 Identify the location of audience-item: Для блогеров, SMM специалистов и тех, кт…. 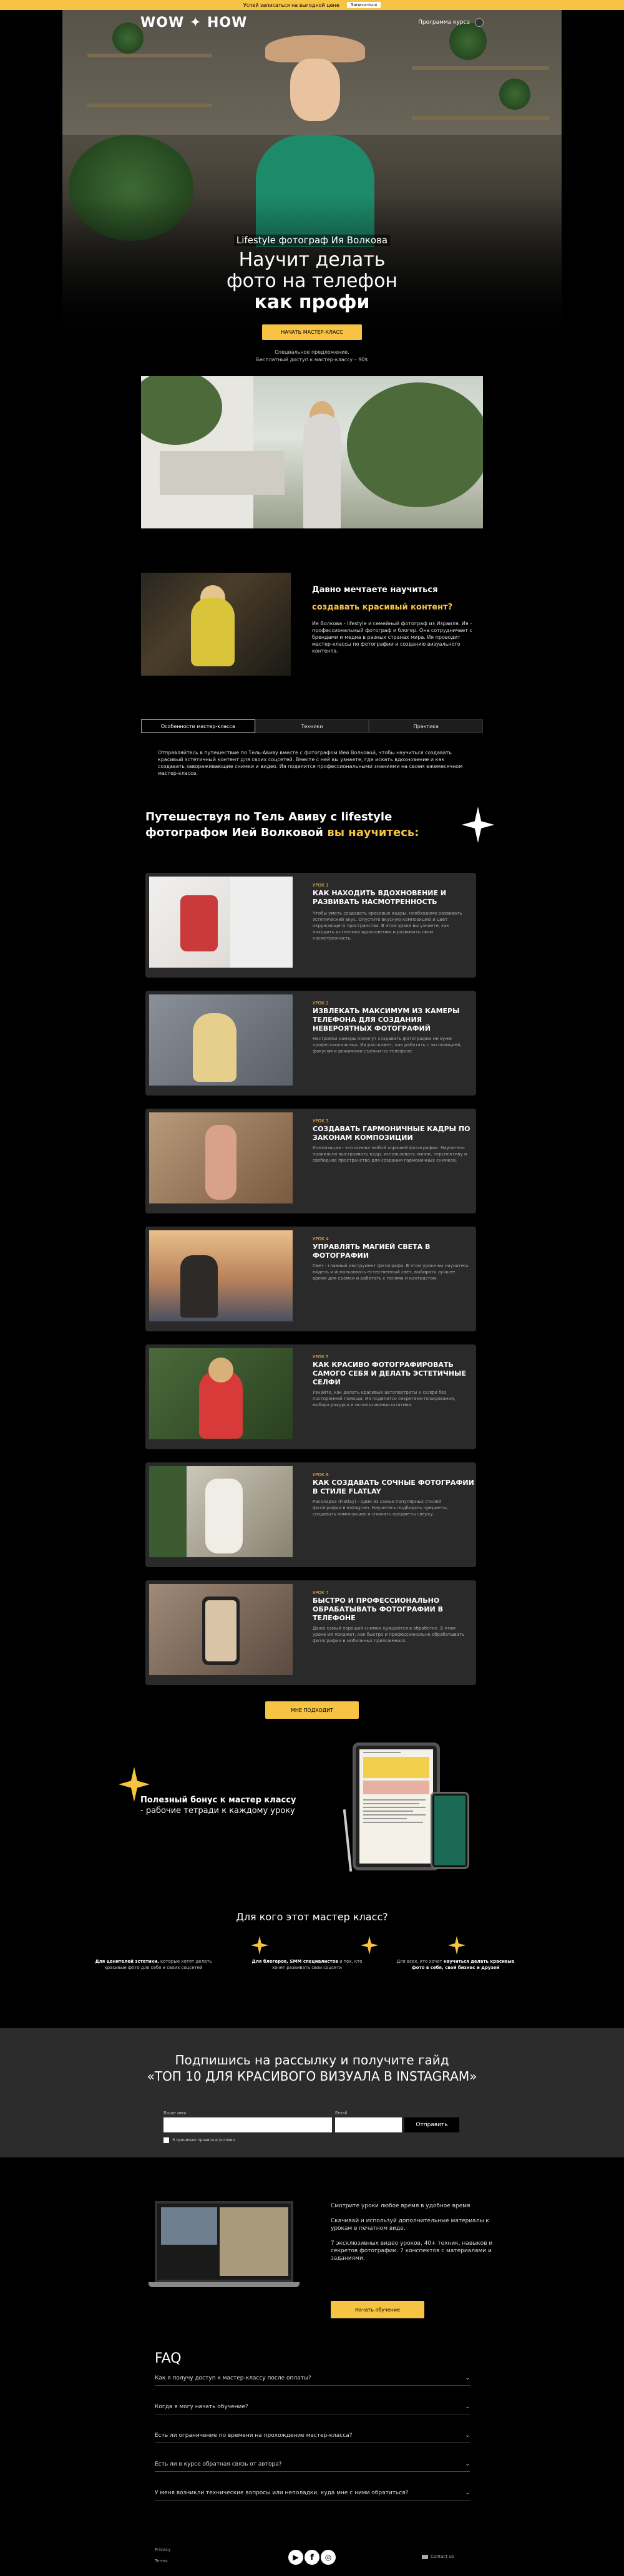
(307, 1964).